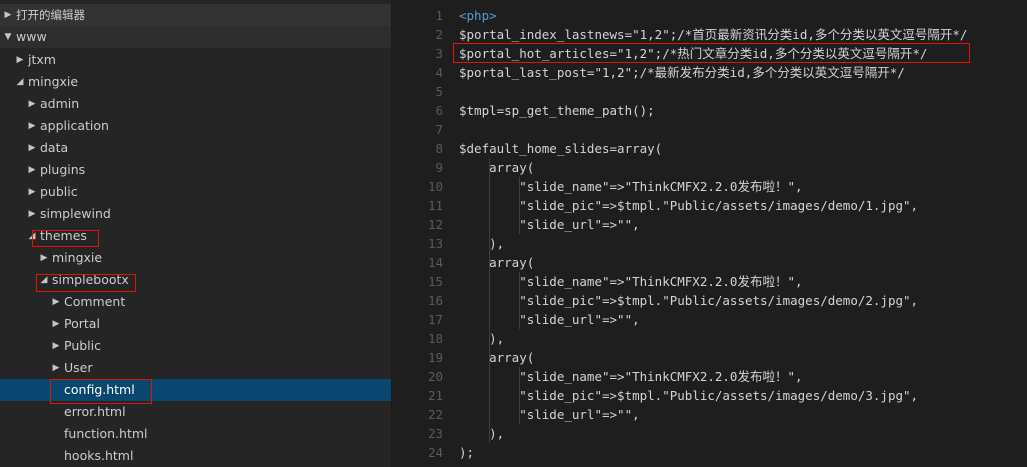 This screenshot has height=467, width=1027. I want to click on tree-folder-item: ▶ jtxm, so click(195, 60).